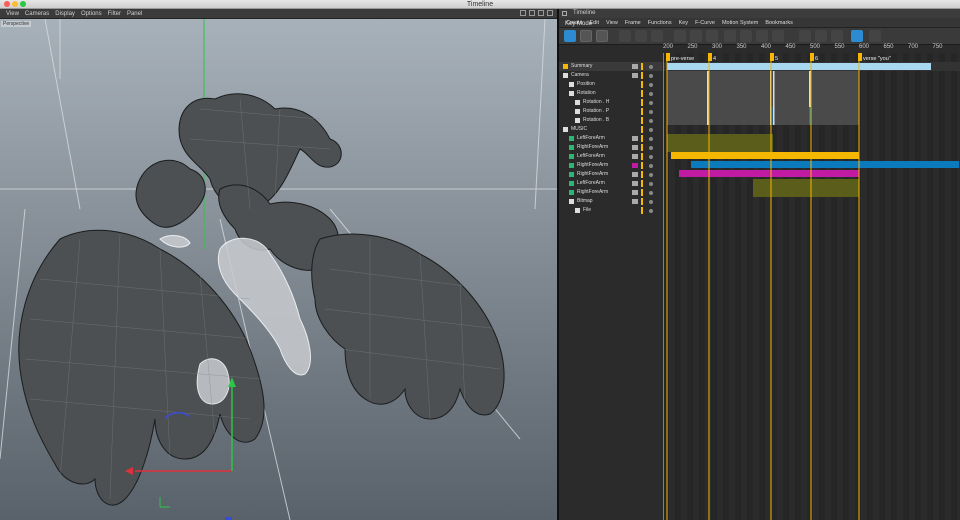 Image resolution: width=960 pixels, height=520 pixels. Describe the element at coordinates (610, 84) in the screenshot. I see `track-row: Position` at that location.